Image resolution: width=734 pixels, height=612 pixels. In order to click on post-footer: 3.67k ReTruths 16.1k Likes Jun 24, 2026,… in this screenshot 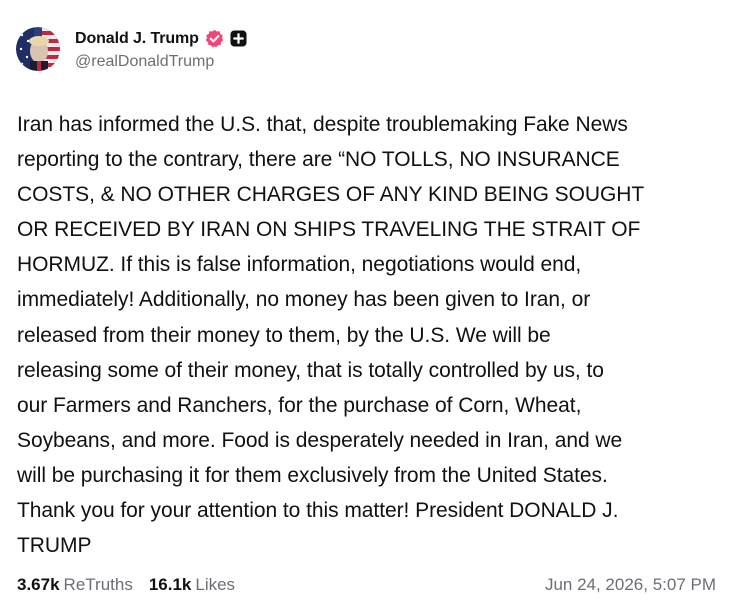, I will do `click(366, 585)`.